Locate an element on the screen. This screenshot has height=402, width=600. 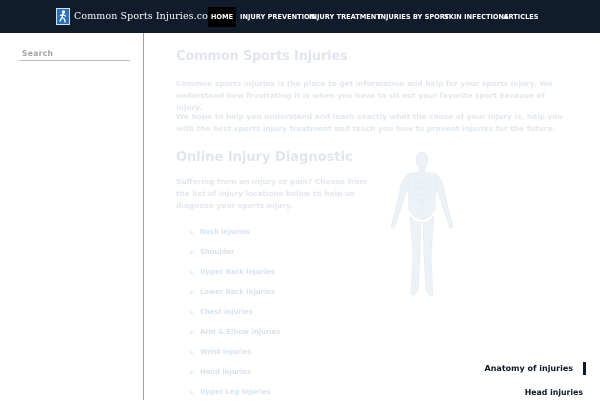
list-item: Chest injuries is located at coordinates (235, 312).